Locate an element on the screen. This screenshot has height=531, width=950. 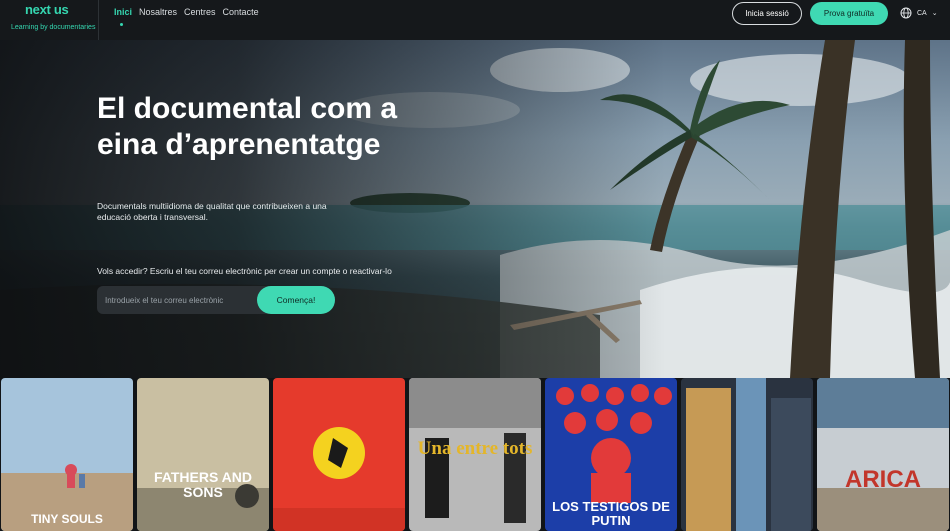
poster-title: LOS TESTIGOS DE PUTIN is located at coordinates (611, 513).